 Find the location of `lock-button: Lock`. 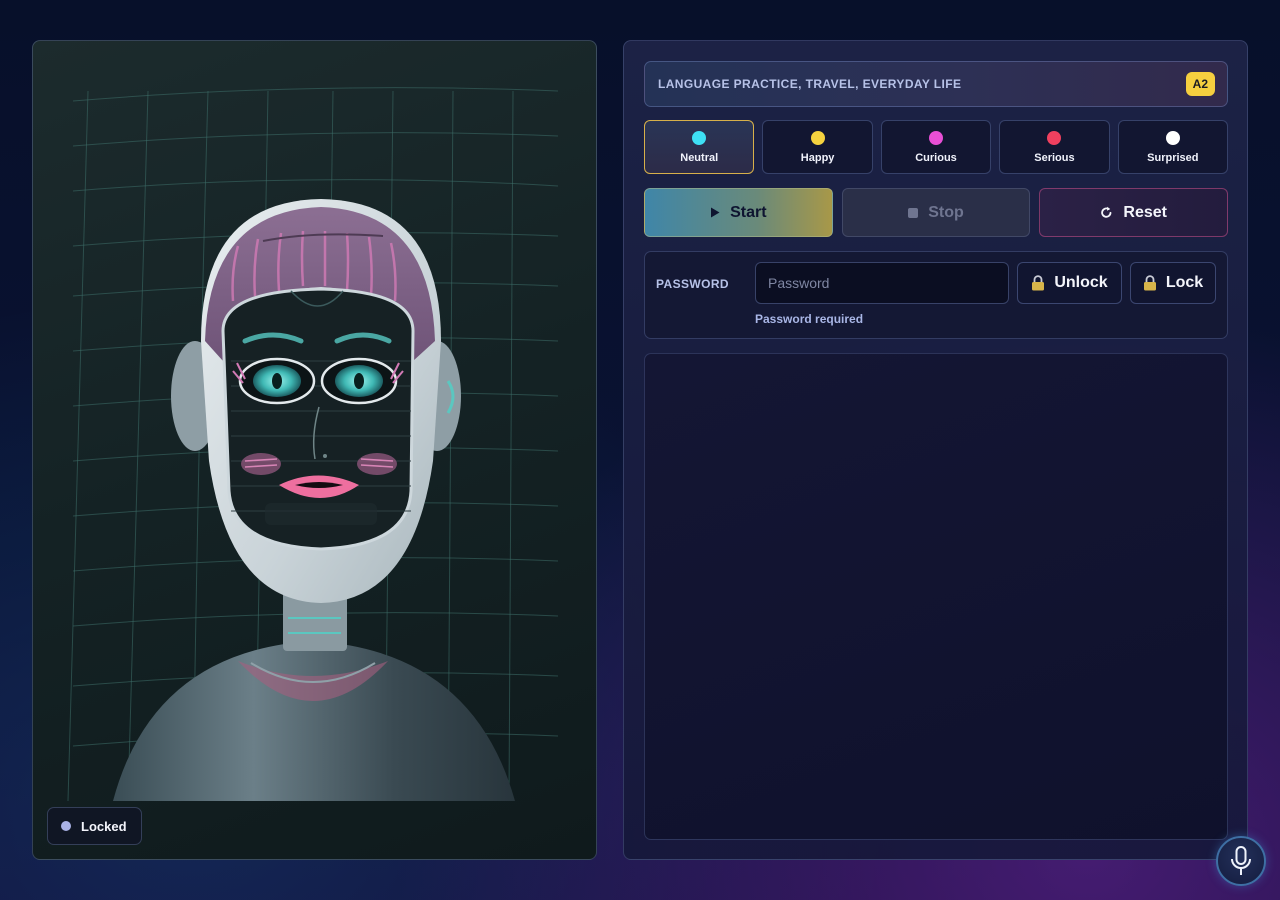

lock-button: Lock is located at coordinates (1173, 283).